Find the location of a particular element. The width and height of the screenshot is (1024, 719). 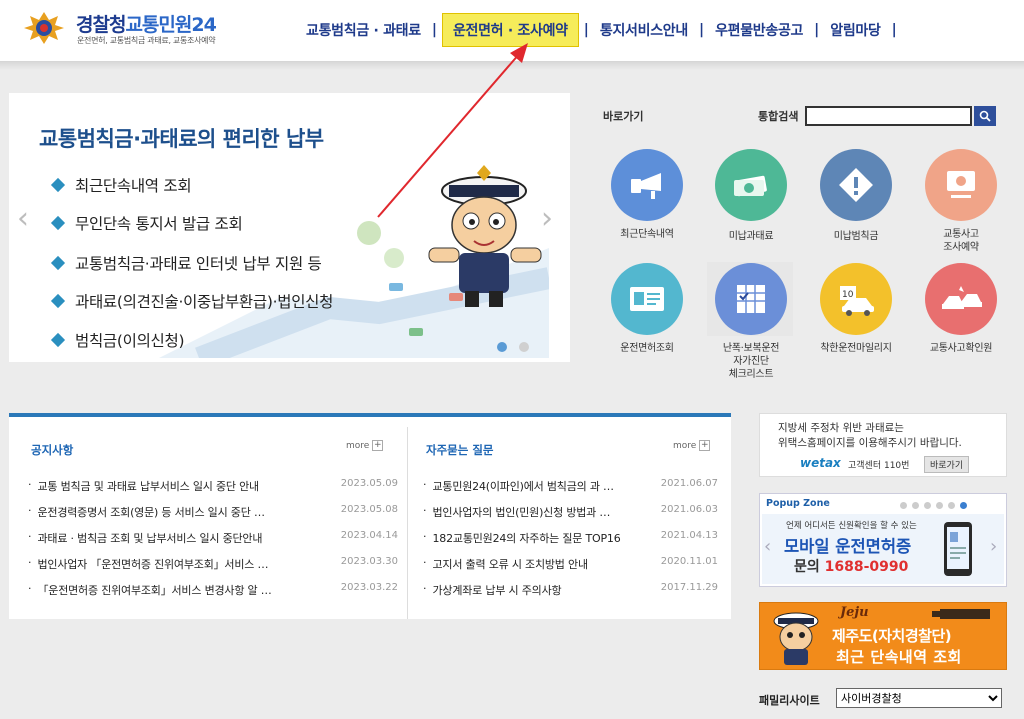

site-title: 경찰청교통민원24 is located at coordinates (146, 23).